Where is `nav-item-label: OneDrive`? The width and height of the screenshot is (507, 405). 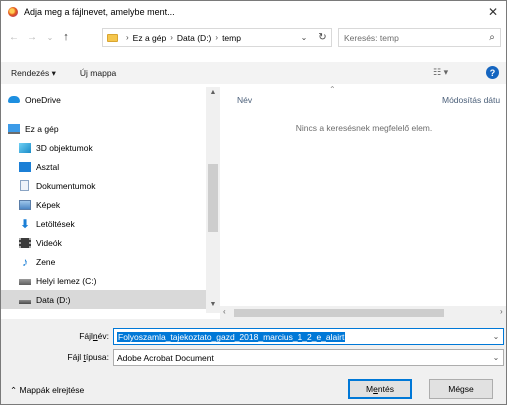
nav-item-label: OneDrive is located at coordinates (43, 99).